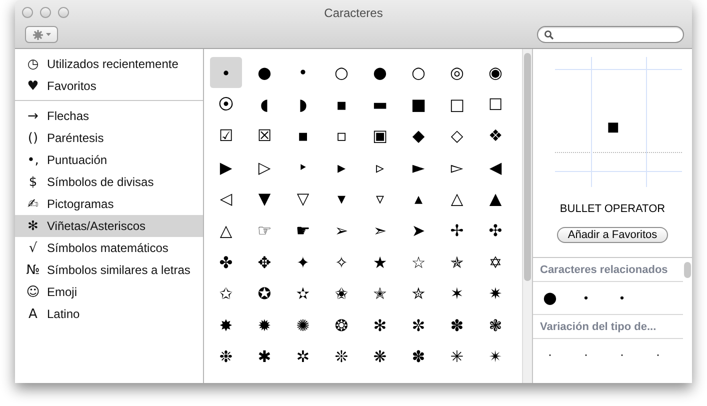  Describe the element at coordinates (457, 104) in the screenshot. I see `character-cell: □` at that location.